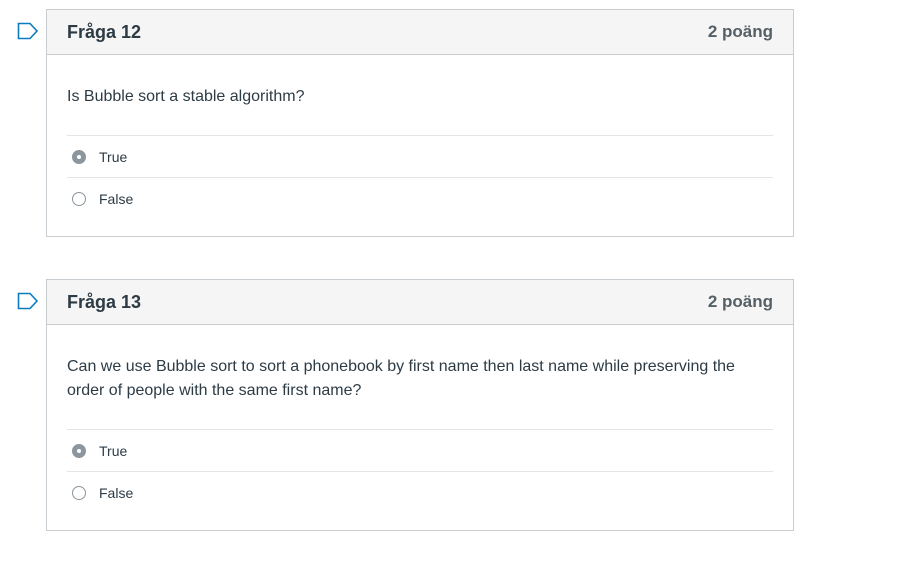 This screenshot has width=900, height=566. What do you see at coordinates (104, 301) in the screenshot?
I see `question-title: Fråga 13` at bounding box center [104, 301].